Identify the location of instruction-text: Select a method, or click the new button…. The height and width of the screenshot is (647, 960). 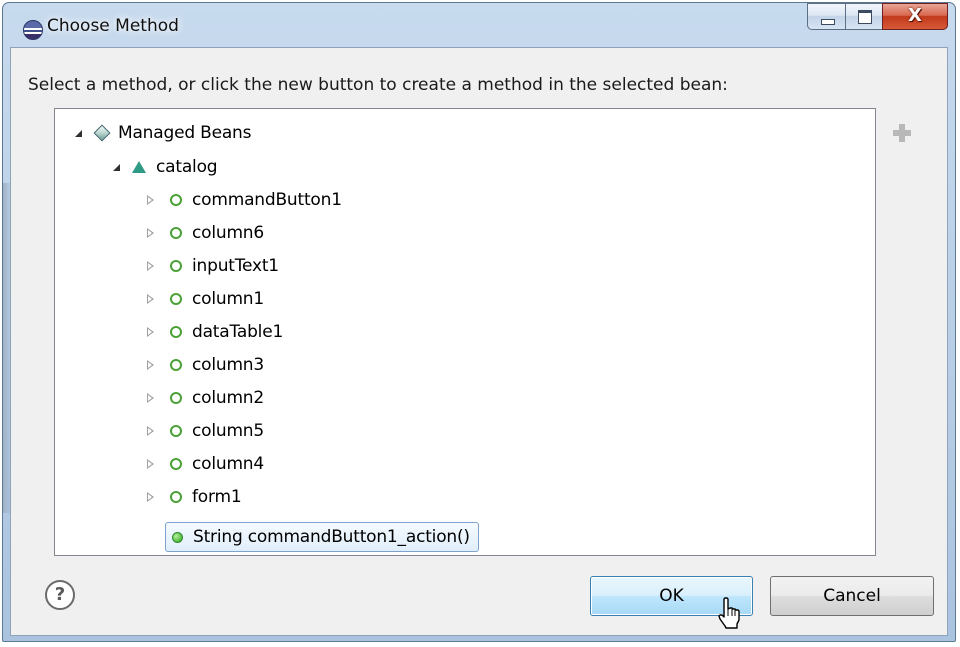
(378, 85).